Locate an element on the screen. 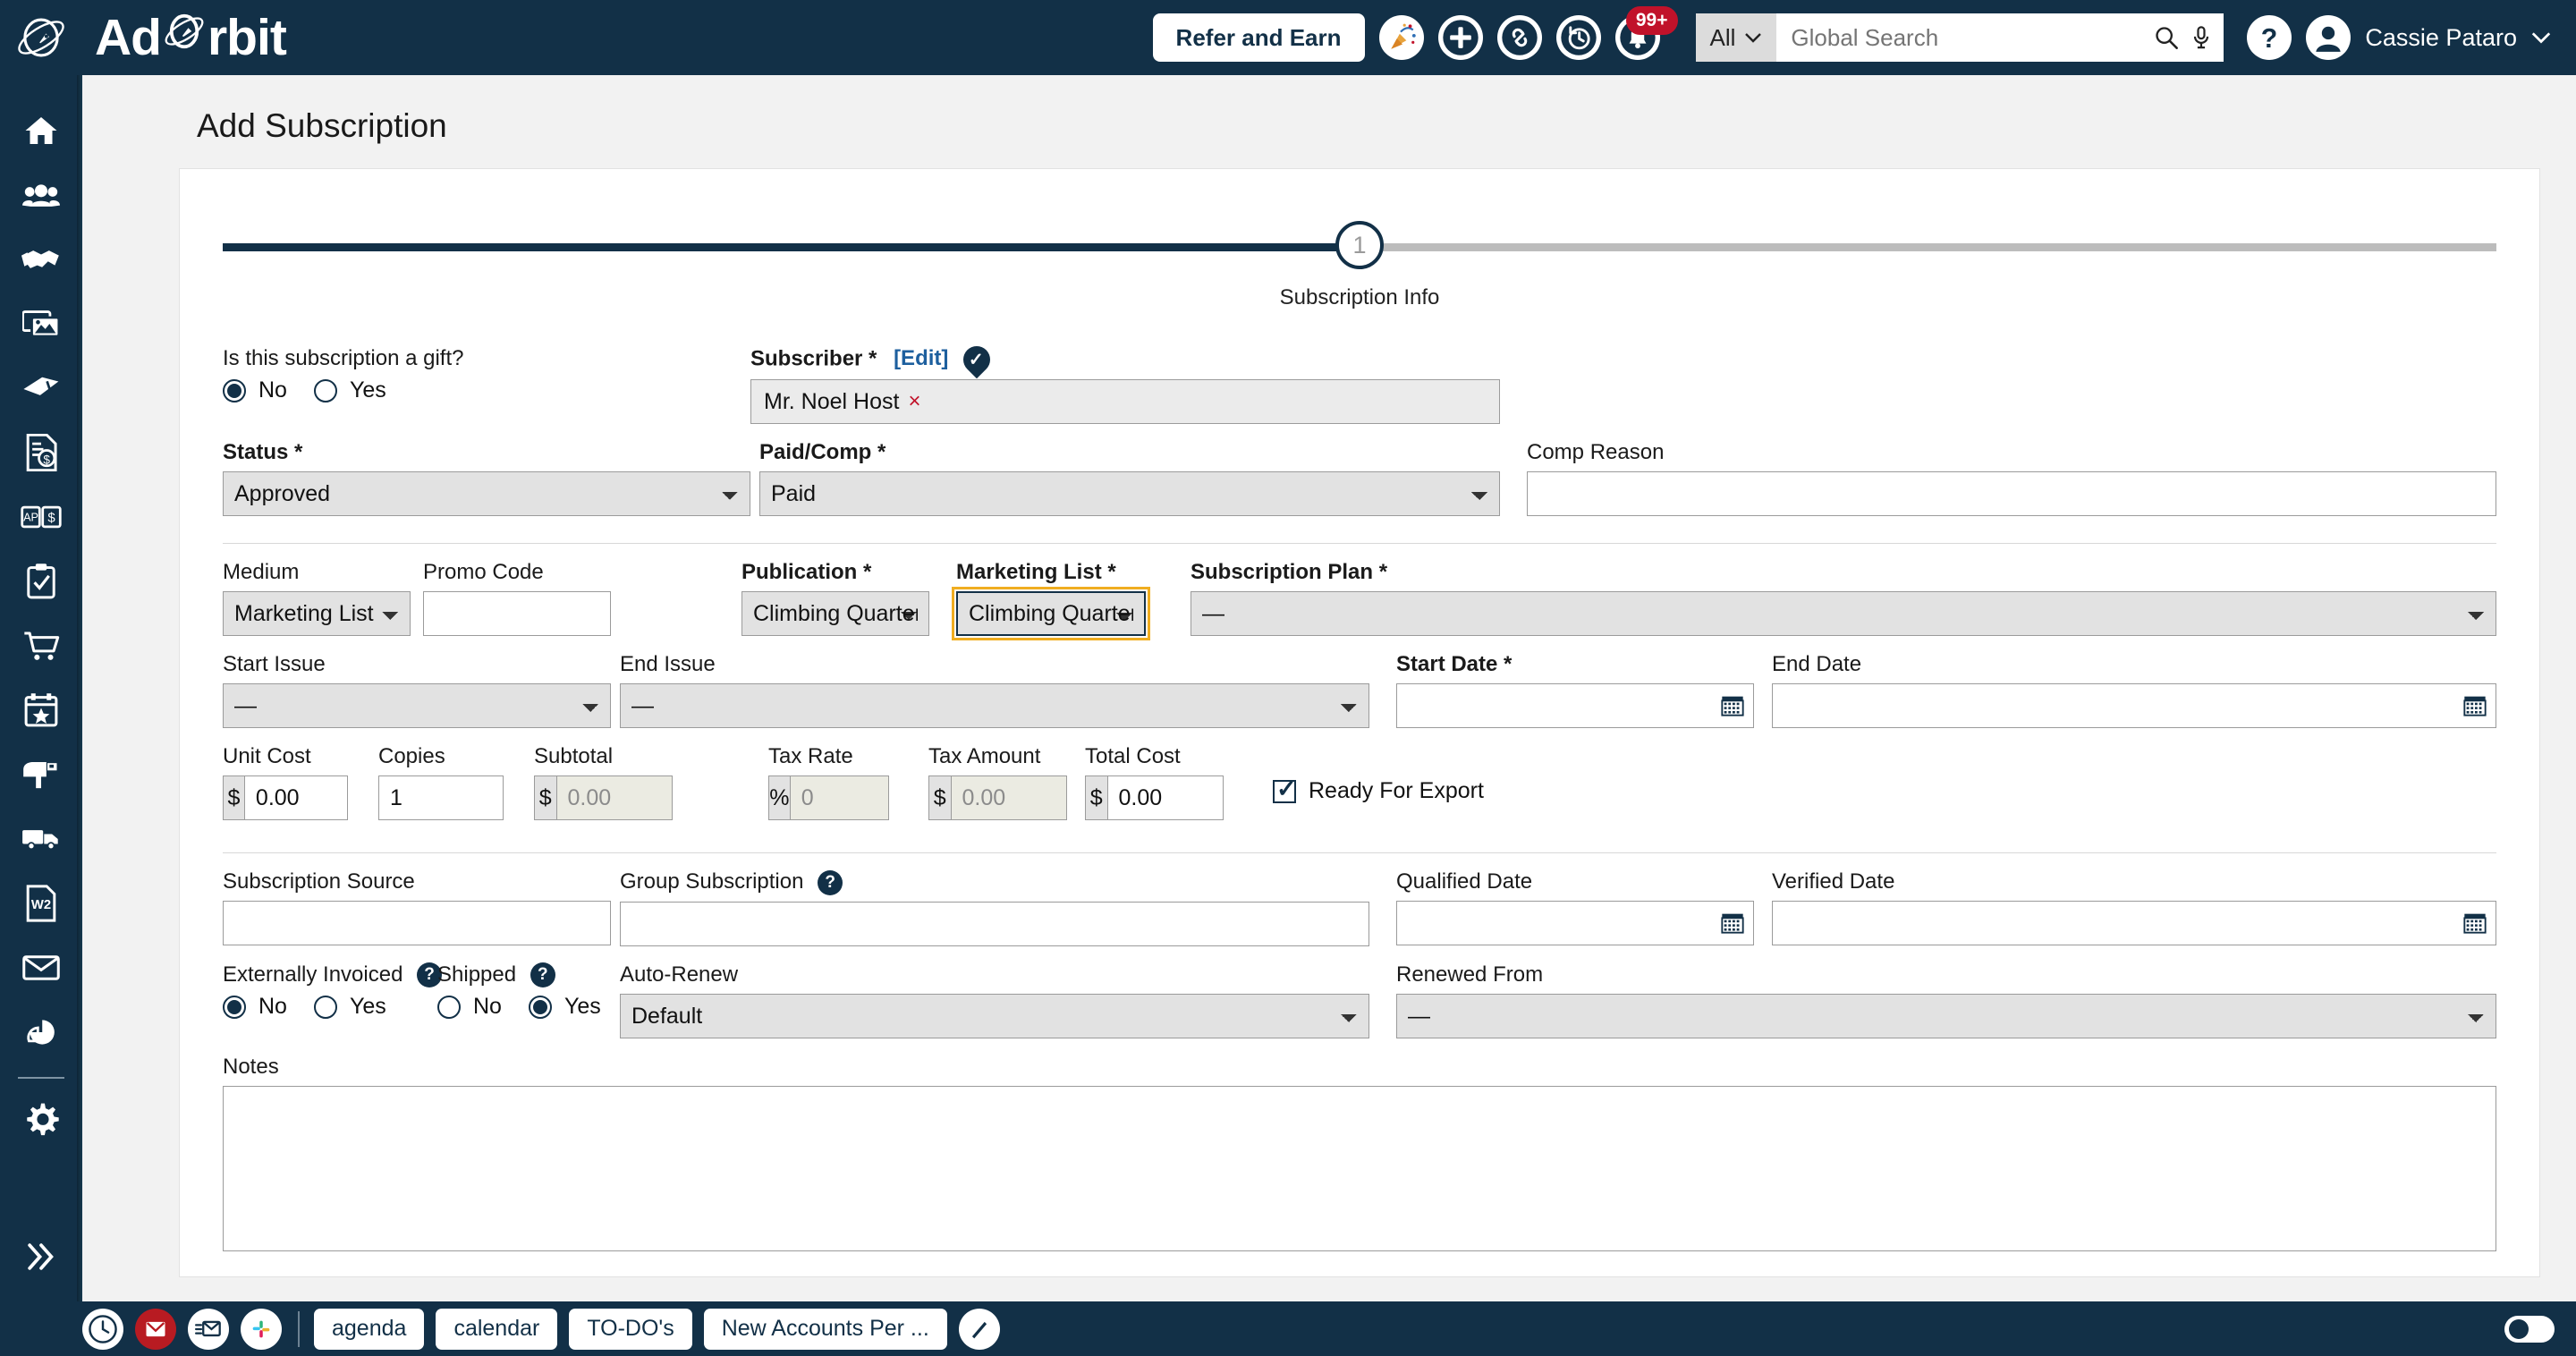 This screenshot has height=1356, width=2576. logo-mark is located at coordinates (41, 38).